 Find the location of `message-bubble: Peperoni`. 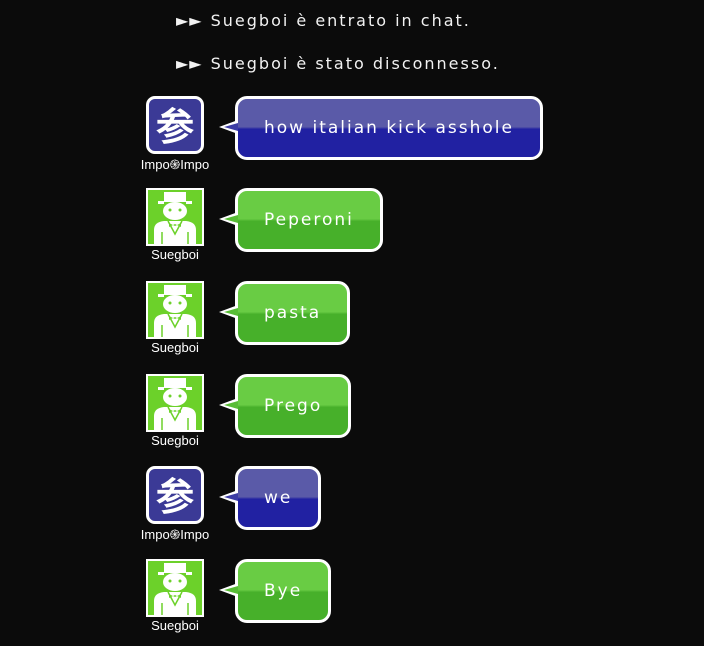

message-bubble: Peperoni is located at coordinates (309, 220).